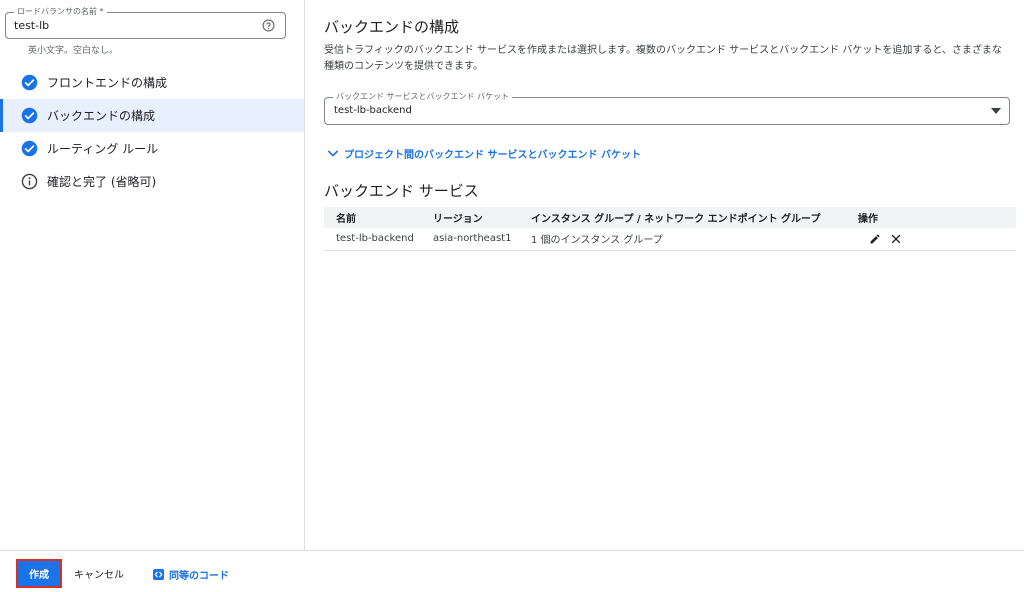 The image size is (1024, 592). Describe the element at coordinates (667, 108) in the screenshot. I see `backend-select: バックエンド サービスとバックエンド バケット test-lb-backend` at that location.